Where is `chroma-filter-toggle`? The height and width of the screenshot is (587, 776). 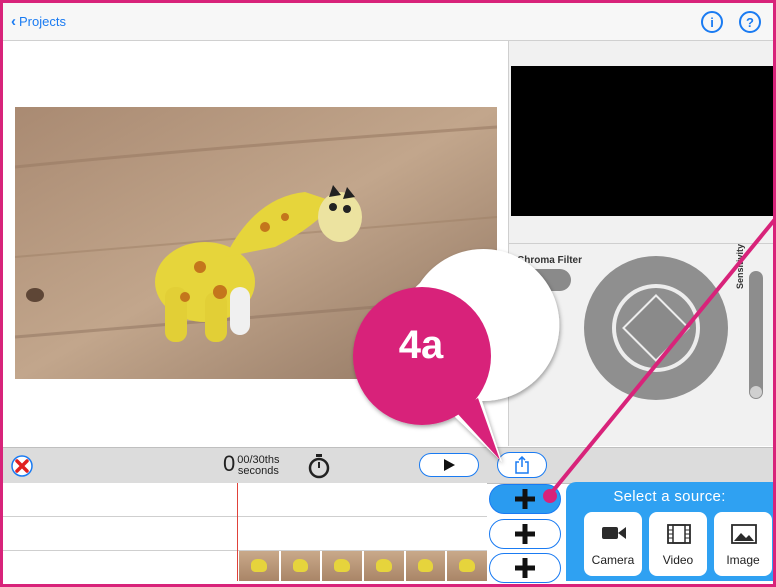
chroma-filter-toggle is located at coordinates (544, 280).